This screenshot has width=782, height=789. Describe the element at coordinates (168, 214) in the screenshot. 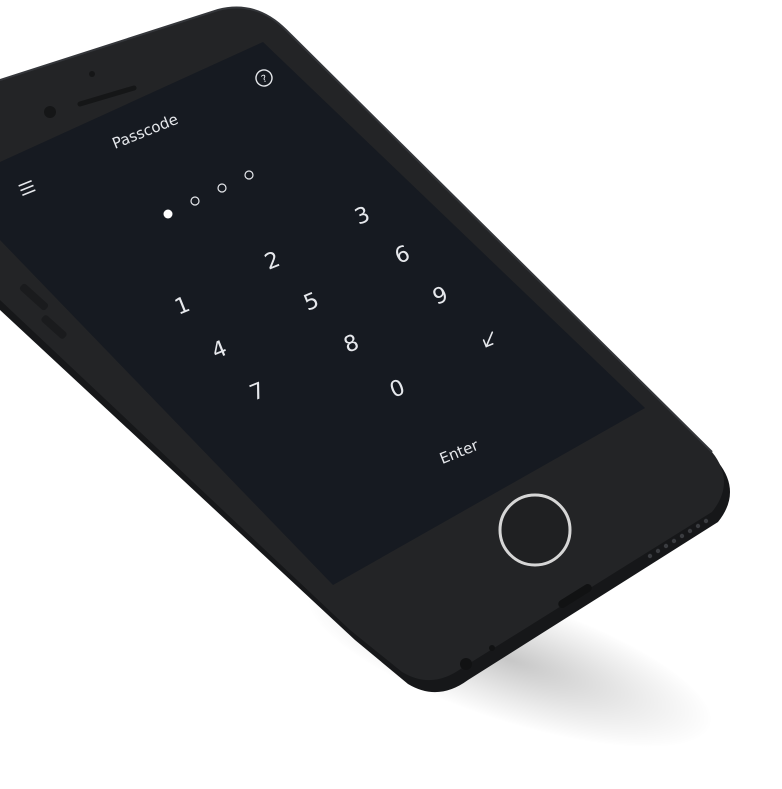

I see `passcode-dot-filled` at that location.